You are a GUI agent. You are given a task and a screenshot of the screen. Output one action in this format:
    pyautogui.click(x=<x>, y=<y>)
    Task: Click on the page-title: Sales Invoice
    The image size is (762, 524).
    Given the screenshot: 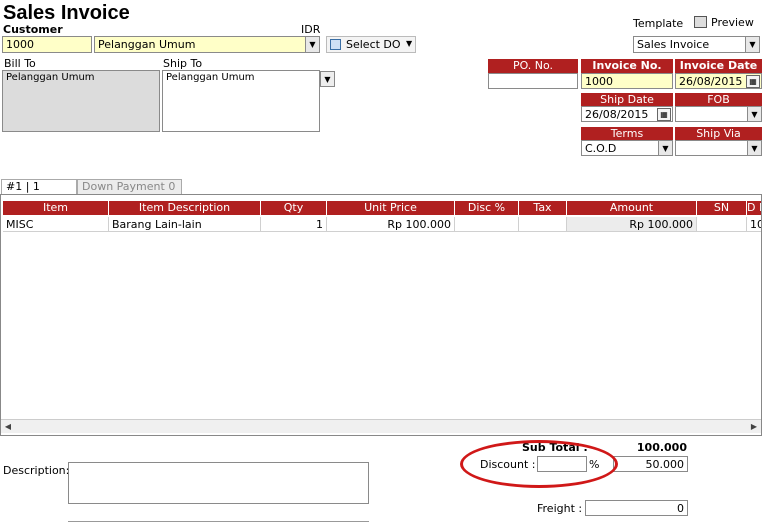 What is the action you would take?
    pyautogui.click(x=66, y=13)
    